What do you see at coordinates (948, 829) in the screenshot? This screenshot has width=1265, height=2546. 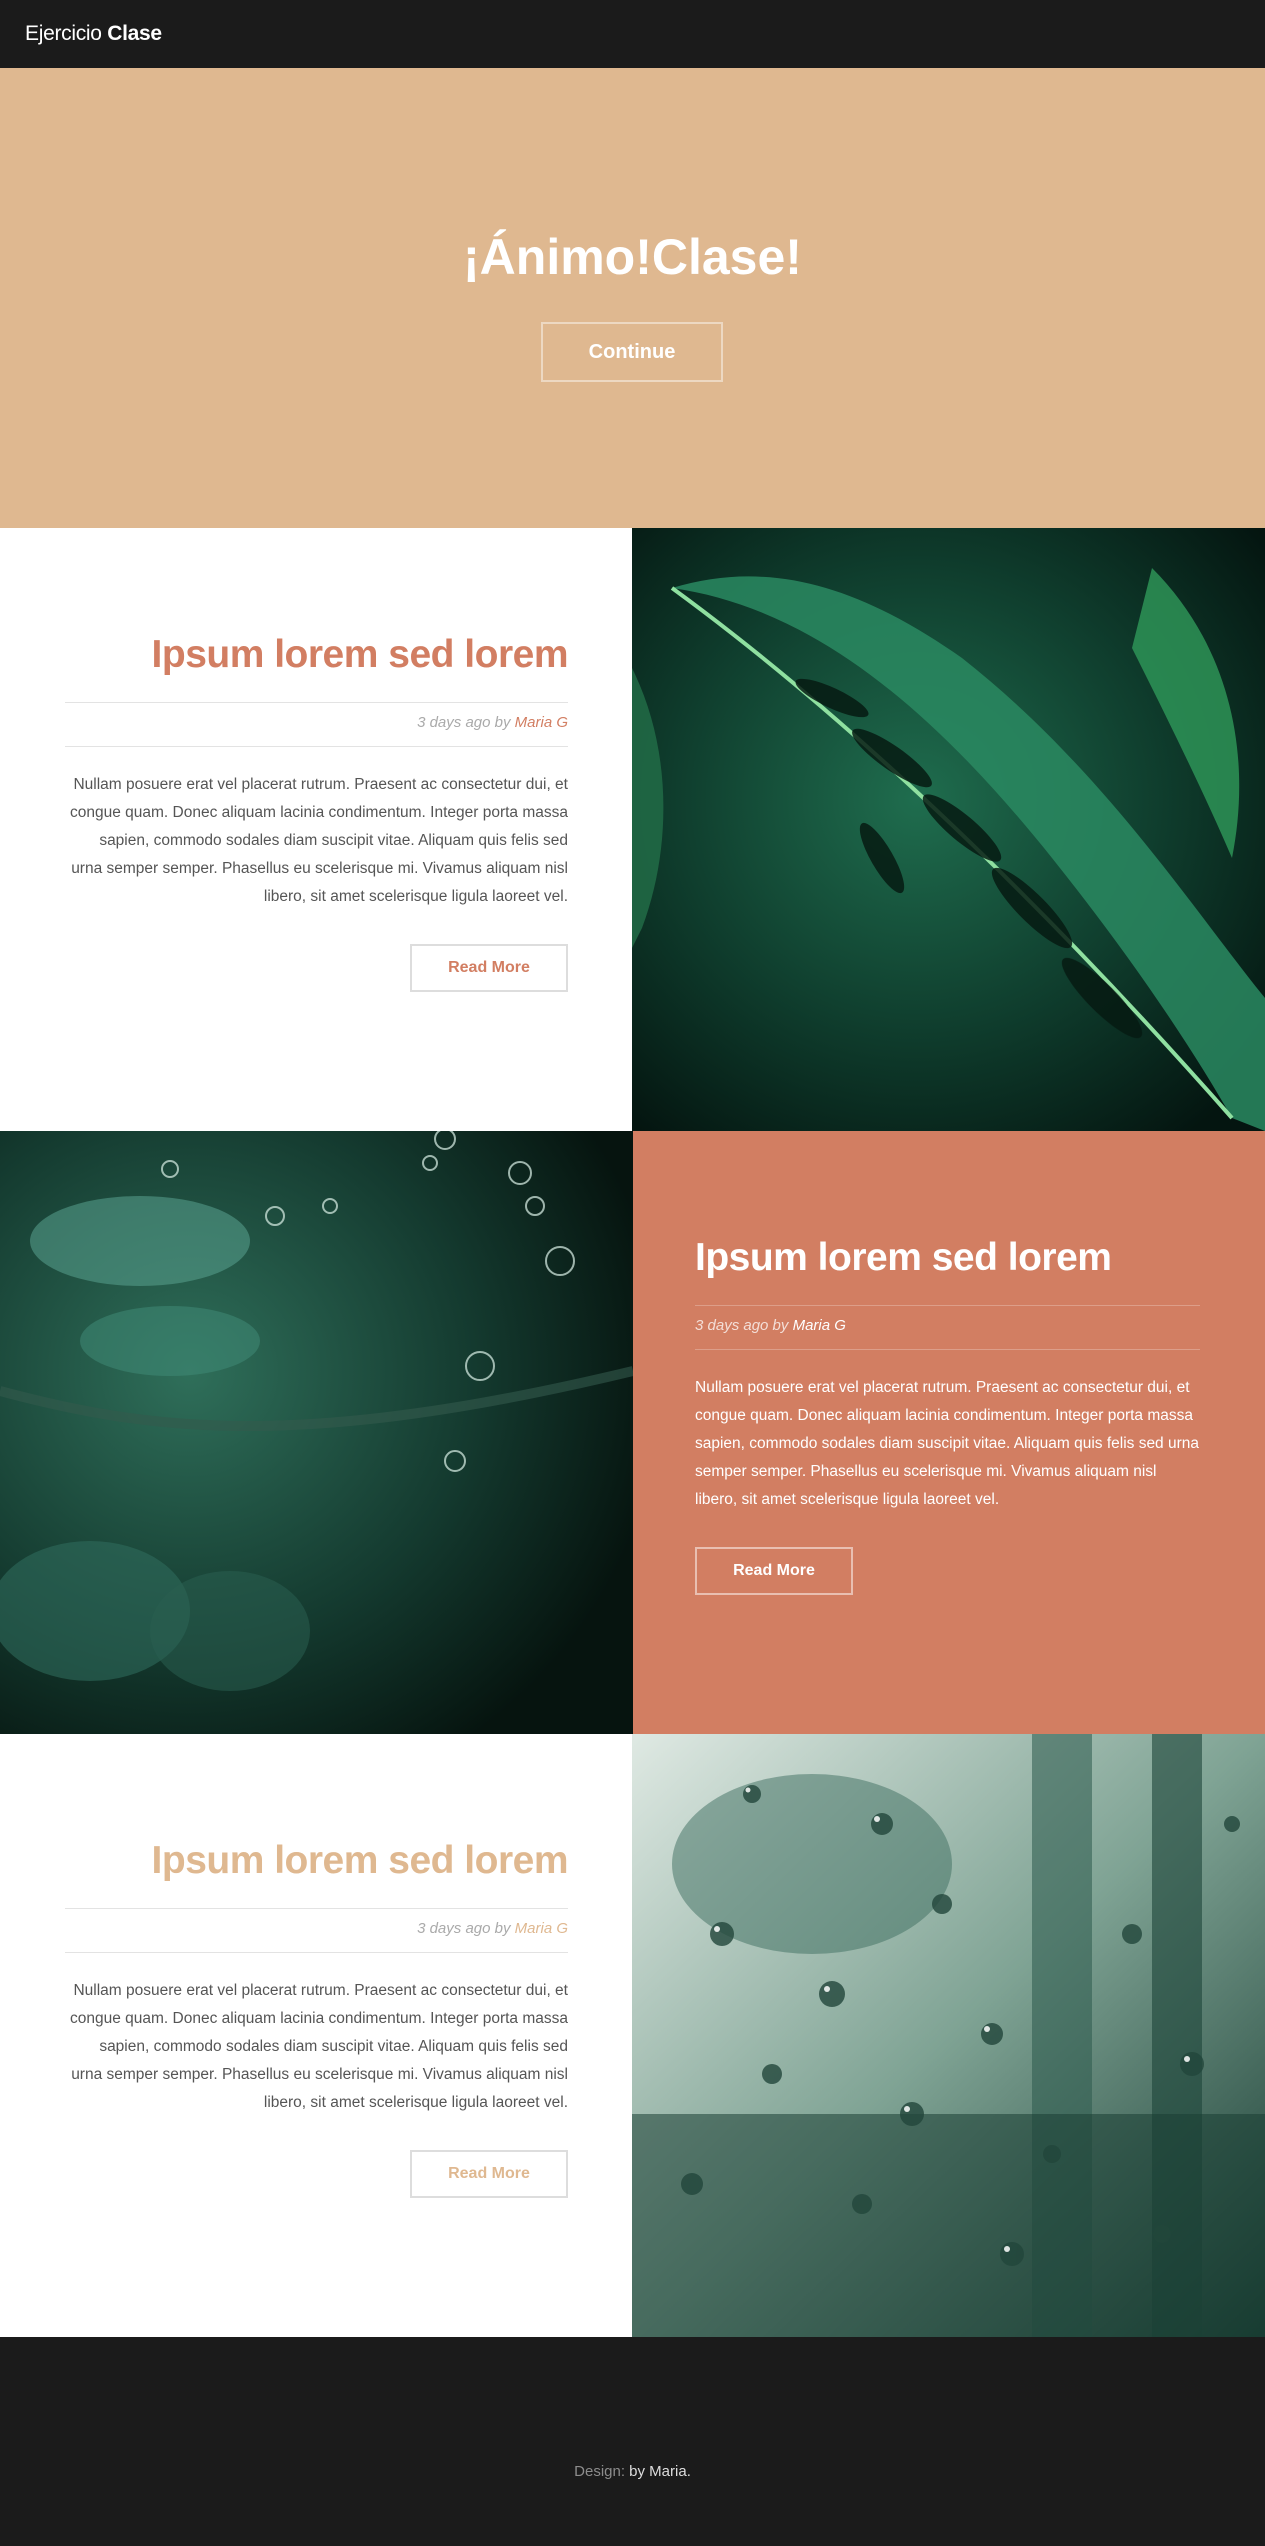 I see `monstera-leaf-image` at bounding box center [948, 829].